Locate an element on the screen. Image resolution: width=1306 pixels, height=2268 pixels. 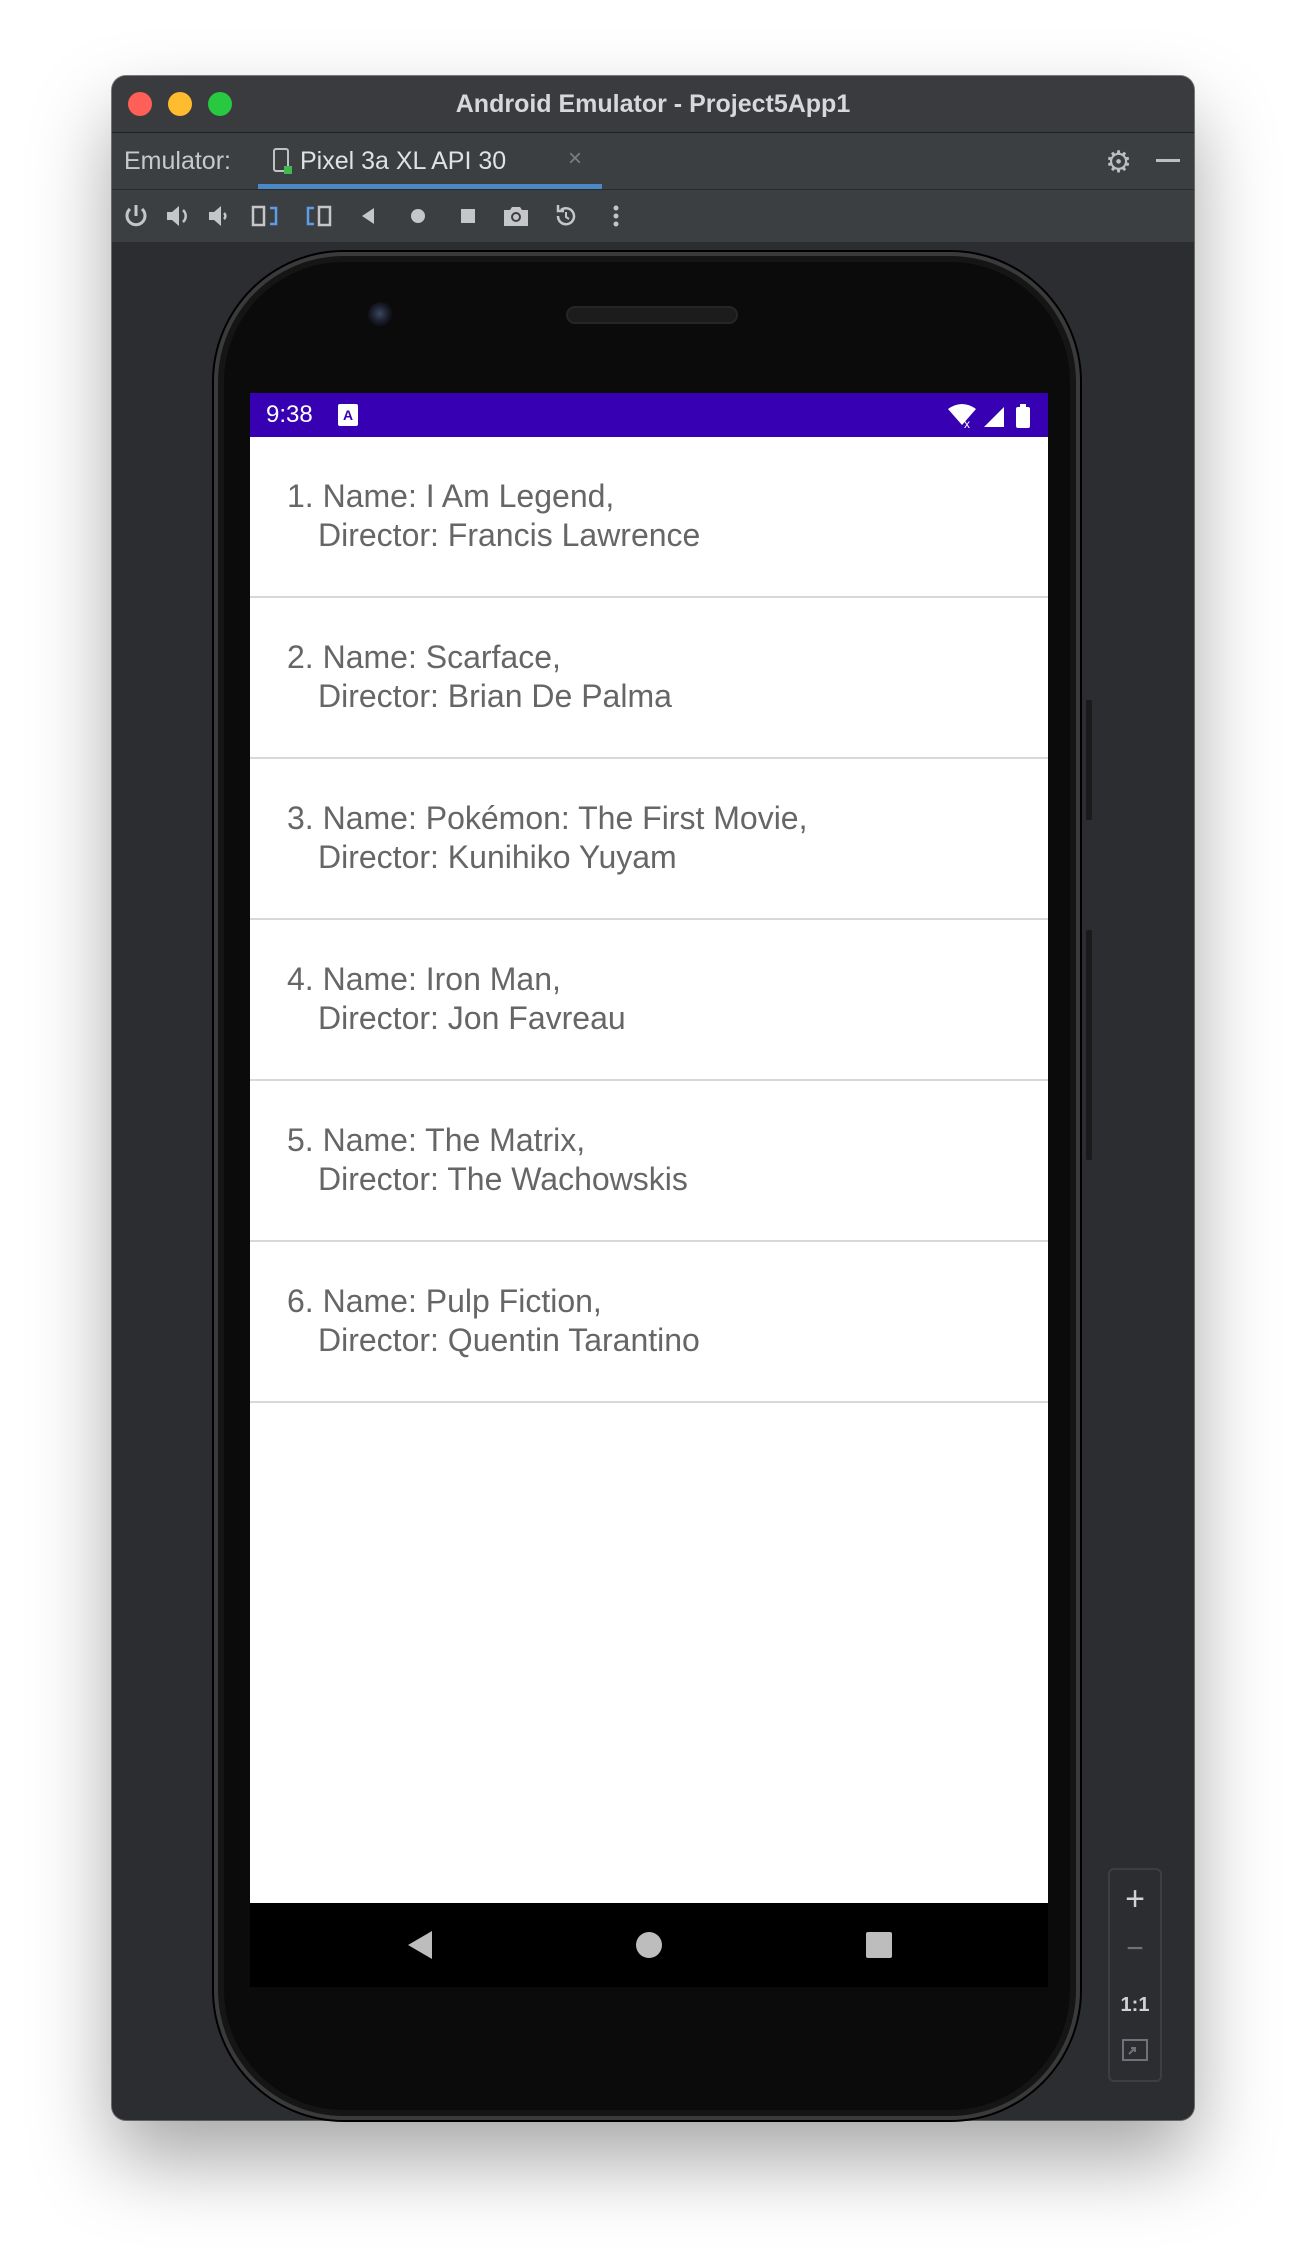
status-icons: x is located at coordinates (991, 416).